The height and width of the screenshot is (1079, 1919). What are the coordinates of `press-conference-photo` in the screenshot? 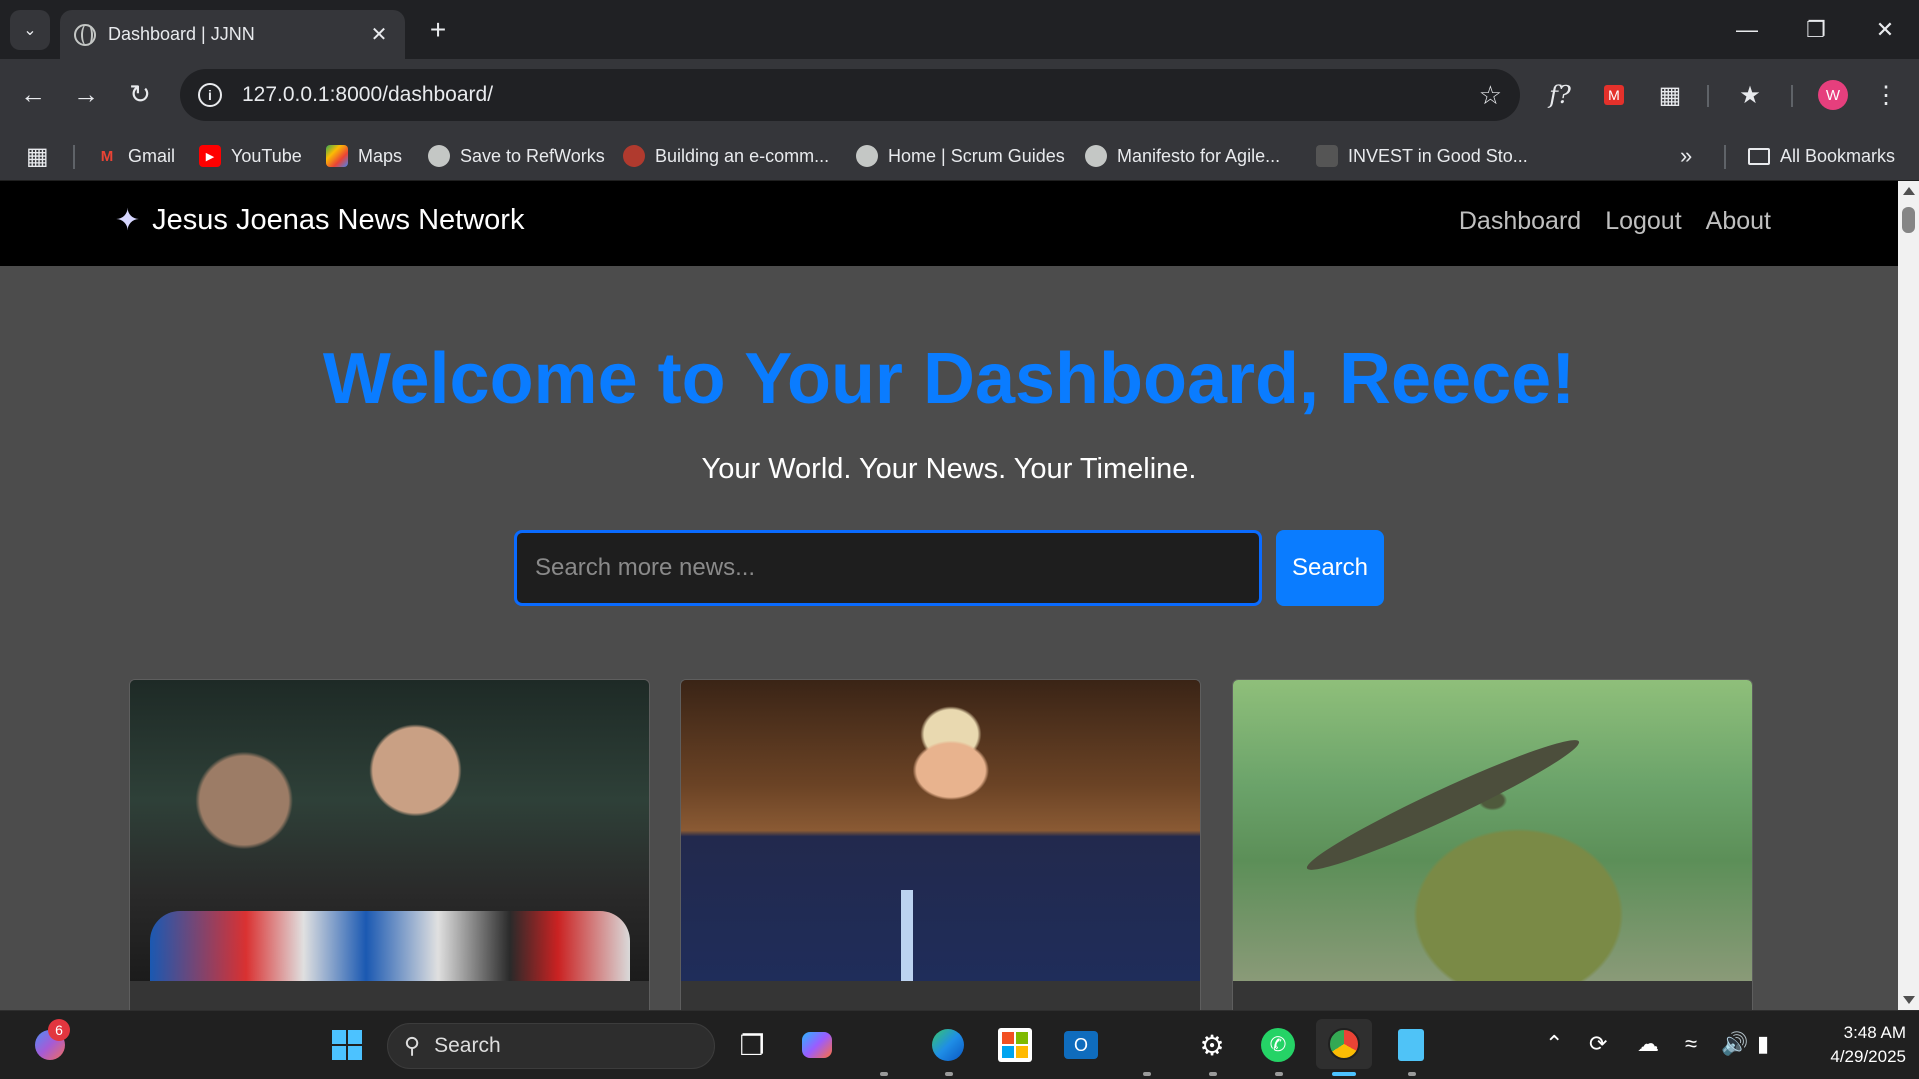 It's located at (389, 830).